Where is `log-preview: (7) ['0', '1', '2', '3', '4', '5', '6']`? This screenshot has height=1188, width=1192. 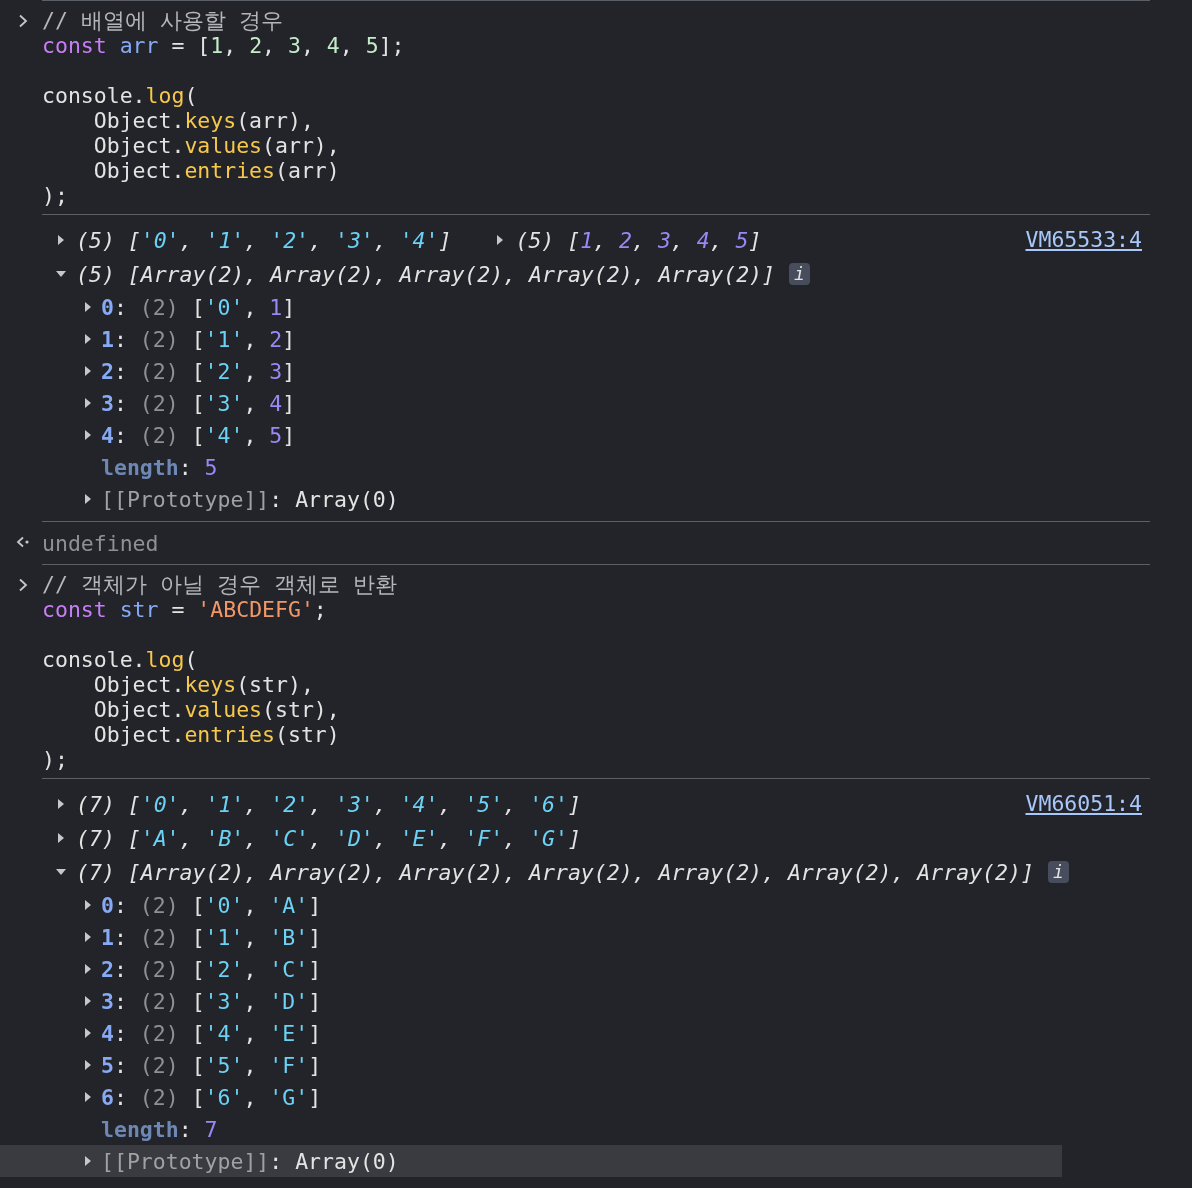
log-preview: (7) ['0', '1', '2', '3', '4', '5', '6'] is located at coordinates (328, 804).